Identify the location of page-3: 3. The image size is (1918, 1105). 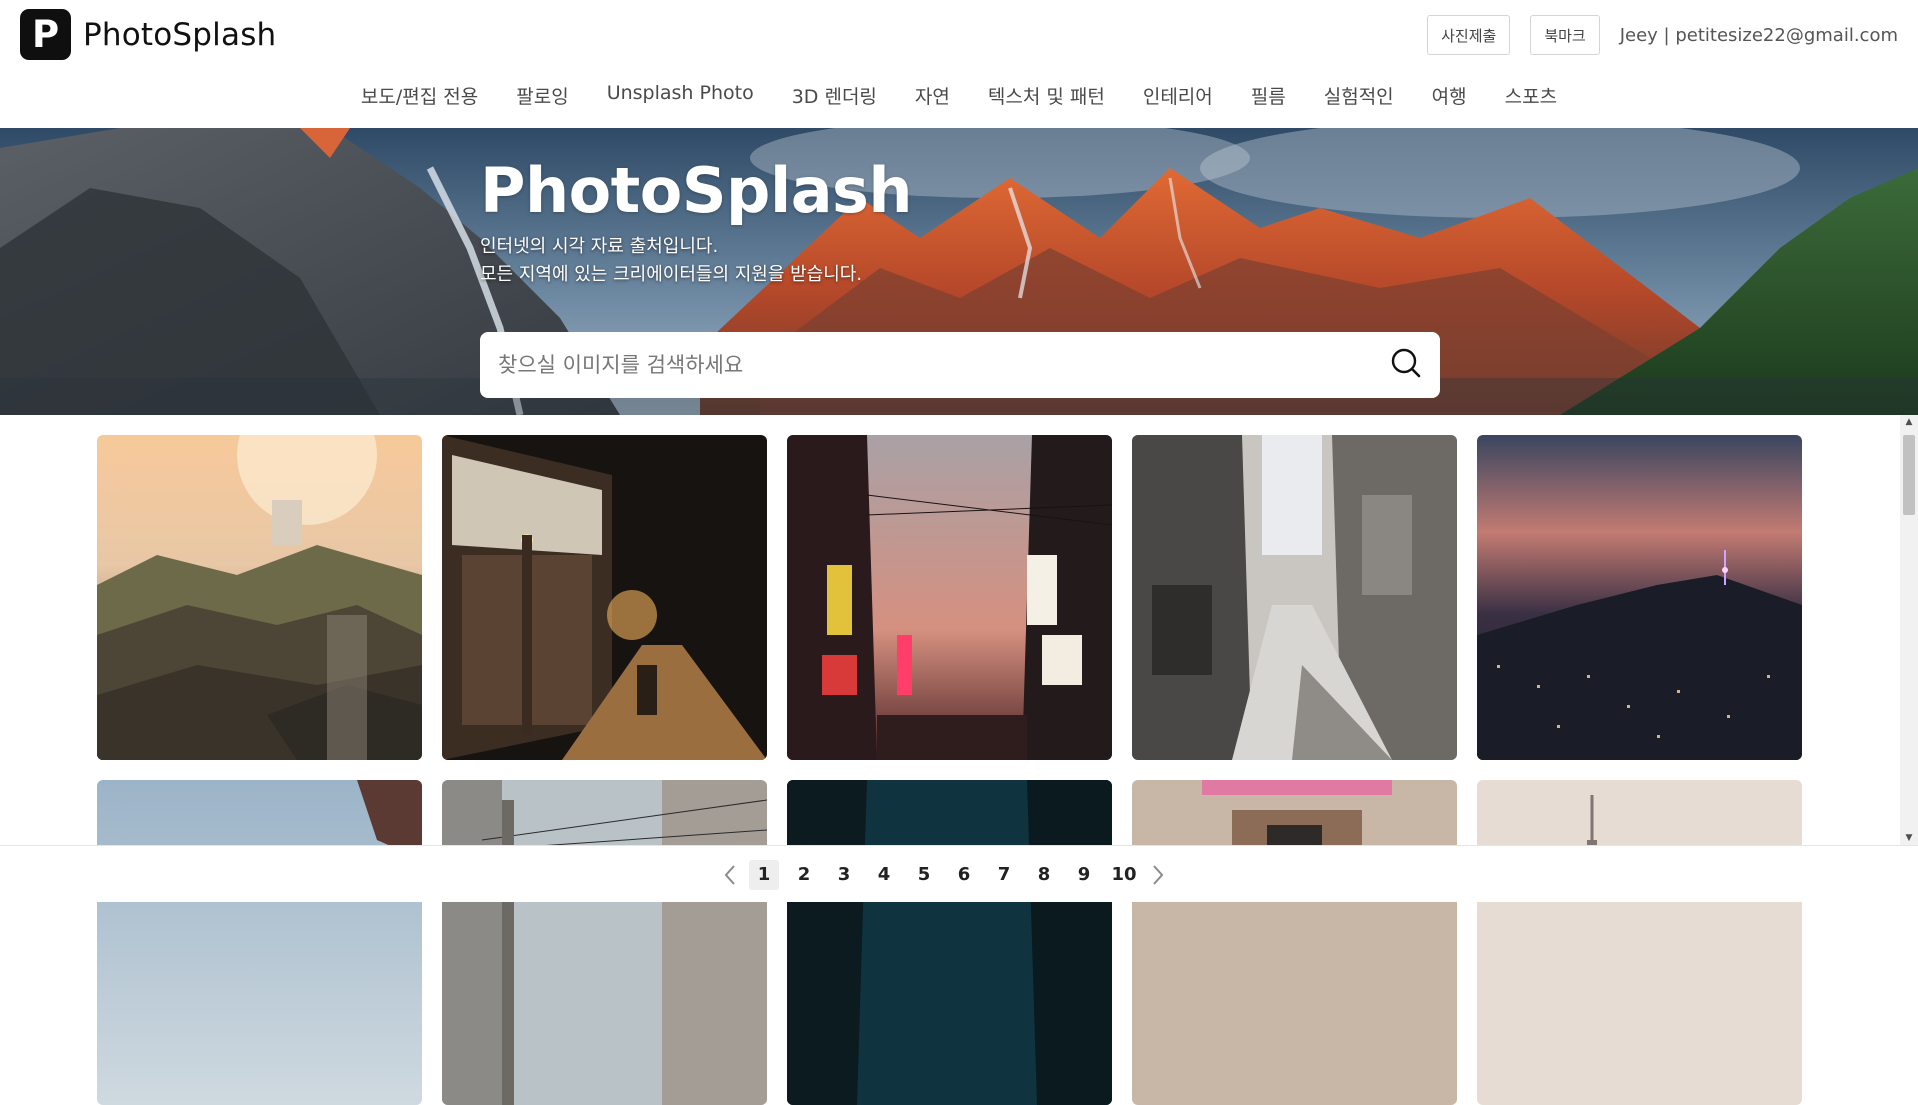
(844, 875).